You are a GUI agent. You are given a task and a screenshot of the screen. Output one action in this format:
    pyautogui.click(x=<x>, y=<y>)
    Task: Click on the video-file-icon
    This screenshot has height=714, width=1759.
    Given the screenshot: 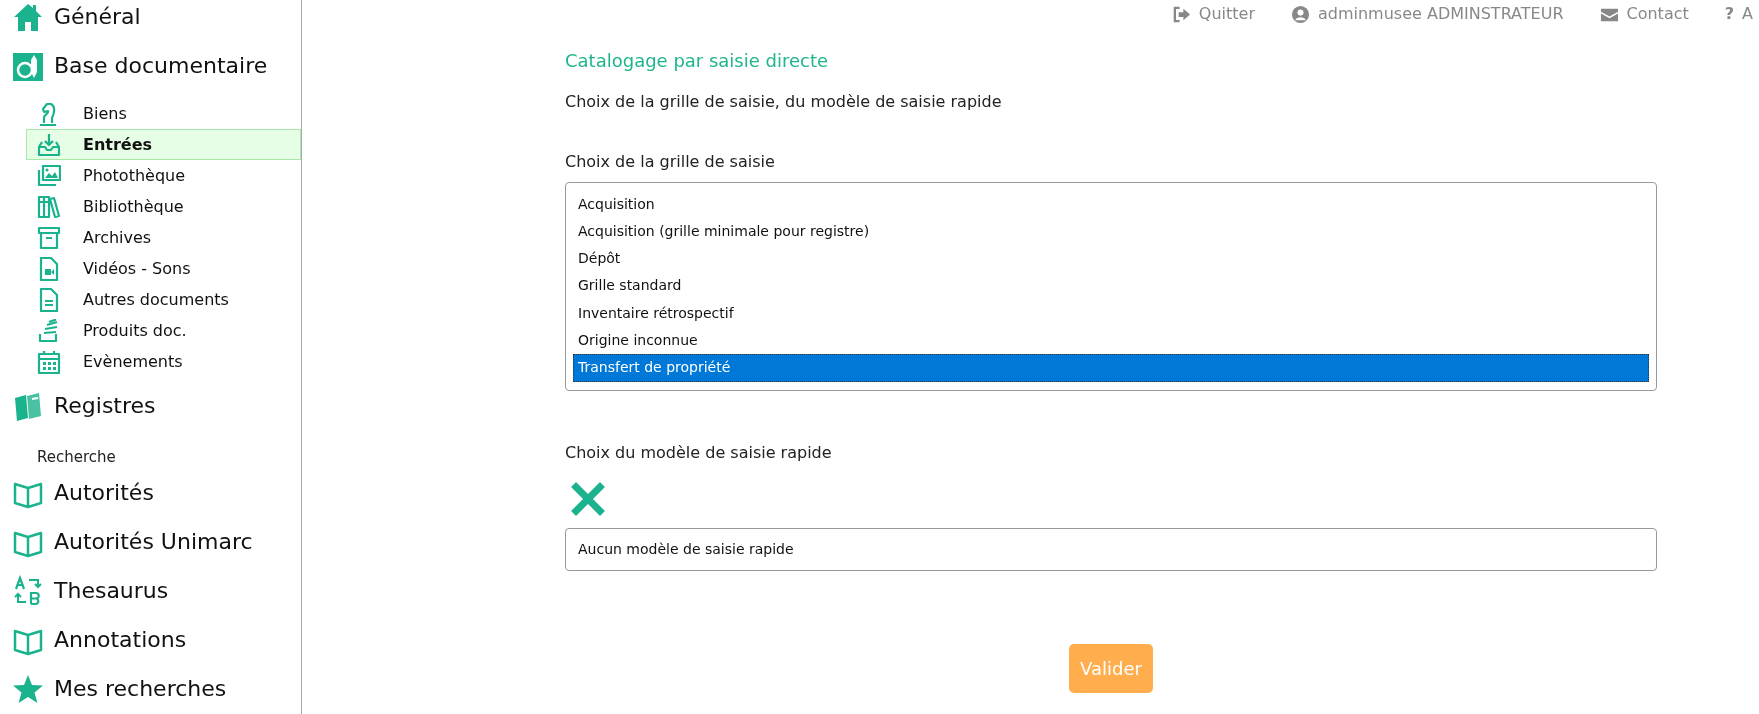 What is the action you would take?
    pyautogui.click(x=49, y=268)
    